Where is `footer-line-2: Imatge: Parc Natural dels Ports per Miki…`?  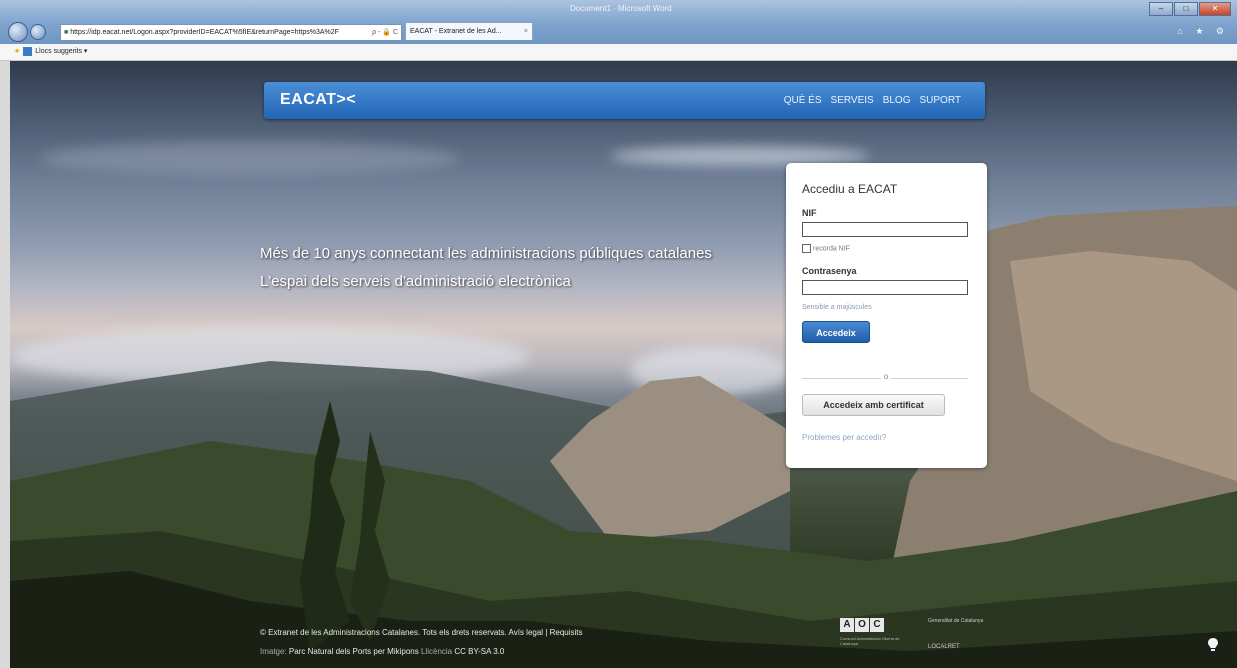 footer-line-2: Imatge: Parc Natural dels Ports per Miki… is located at coordinates (382, 651).